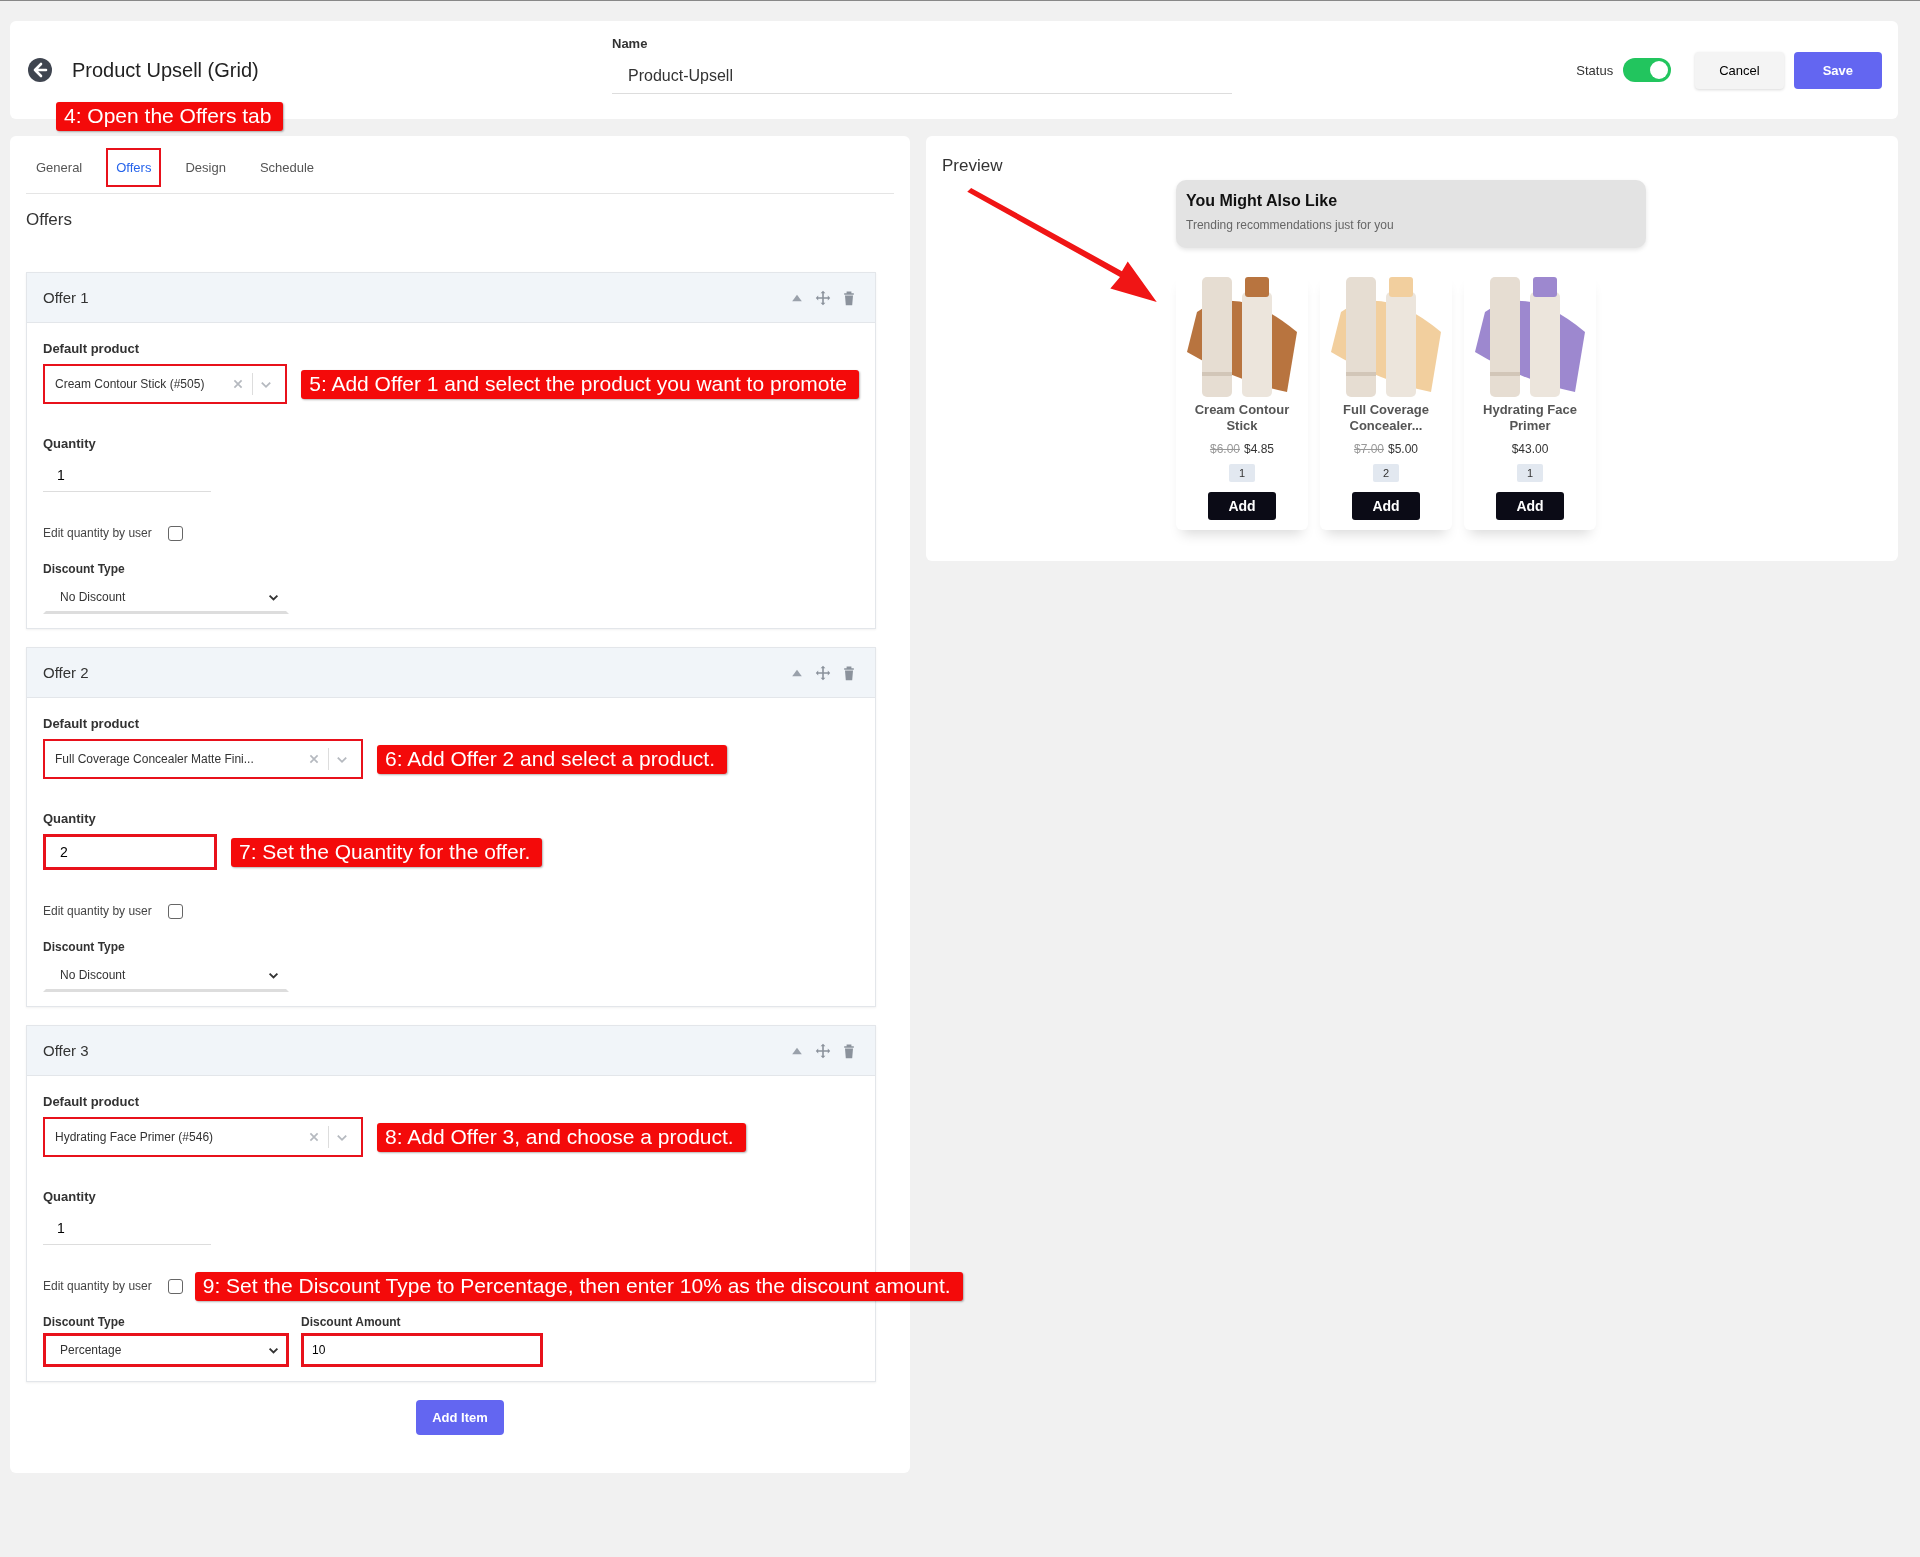  Describe the element at coordinates (460, 1417) in the screenshot. I see `add-item-button: Add Item` at that location.